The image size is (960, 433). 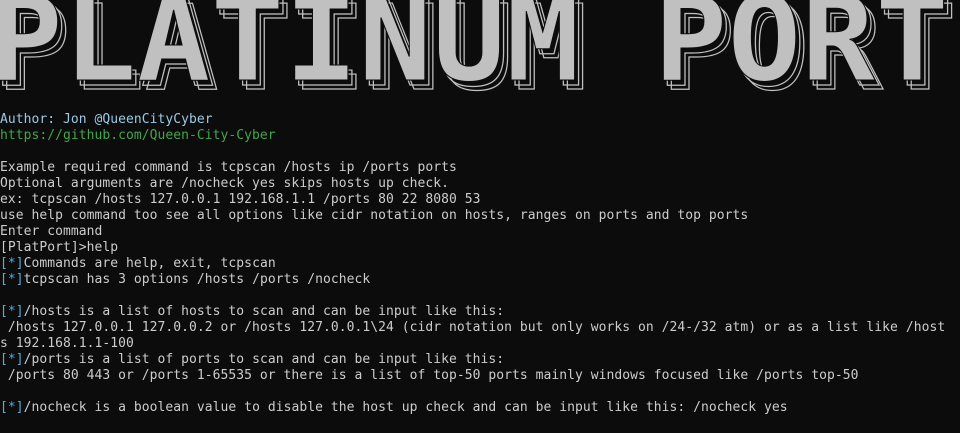 What do you see at coordinates (43, 247) in the screenshot?
I see `prompt: [PlatPort]>` at bounding box center [43, 247].